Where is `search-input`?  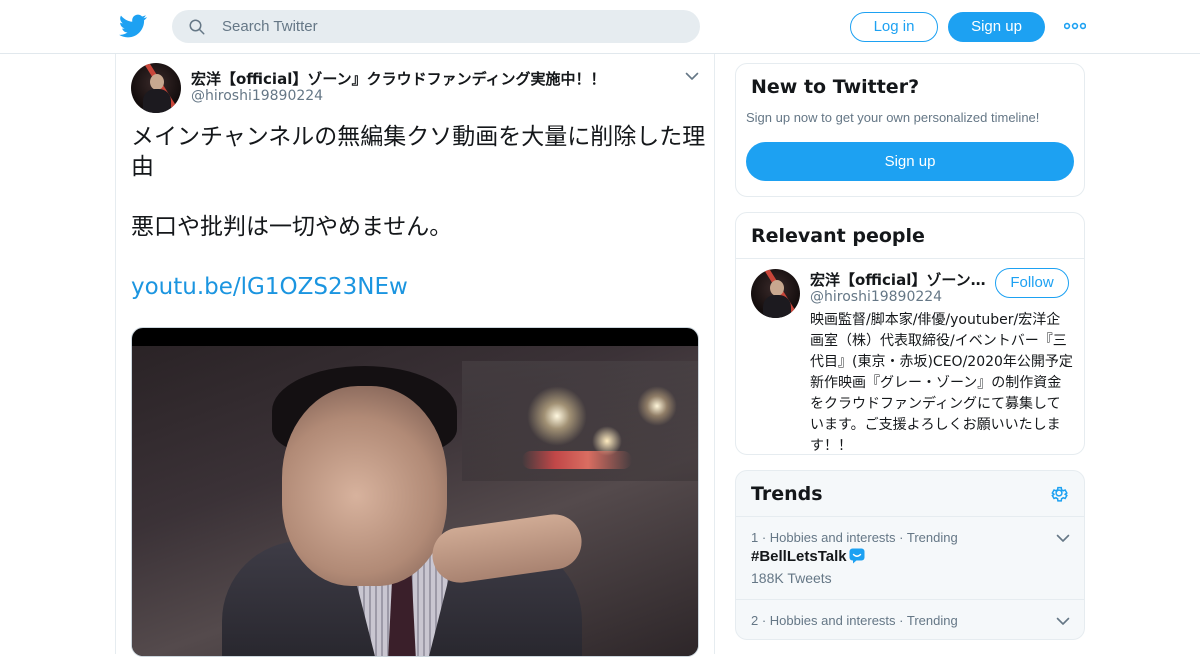 search-input is located at coordinates (452, 26).